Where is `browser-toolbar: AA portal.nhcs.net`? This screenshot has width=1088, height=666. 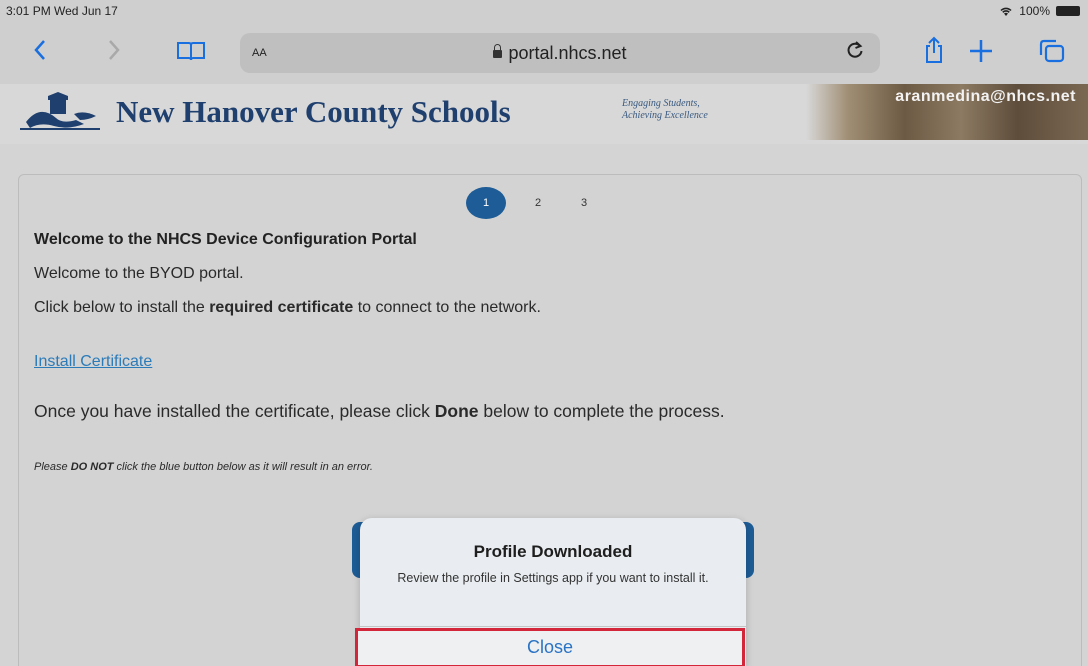
browser-toolbar: AA portal.nhcs.net is located at coordinates (544, 53).